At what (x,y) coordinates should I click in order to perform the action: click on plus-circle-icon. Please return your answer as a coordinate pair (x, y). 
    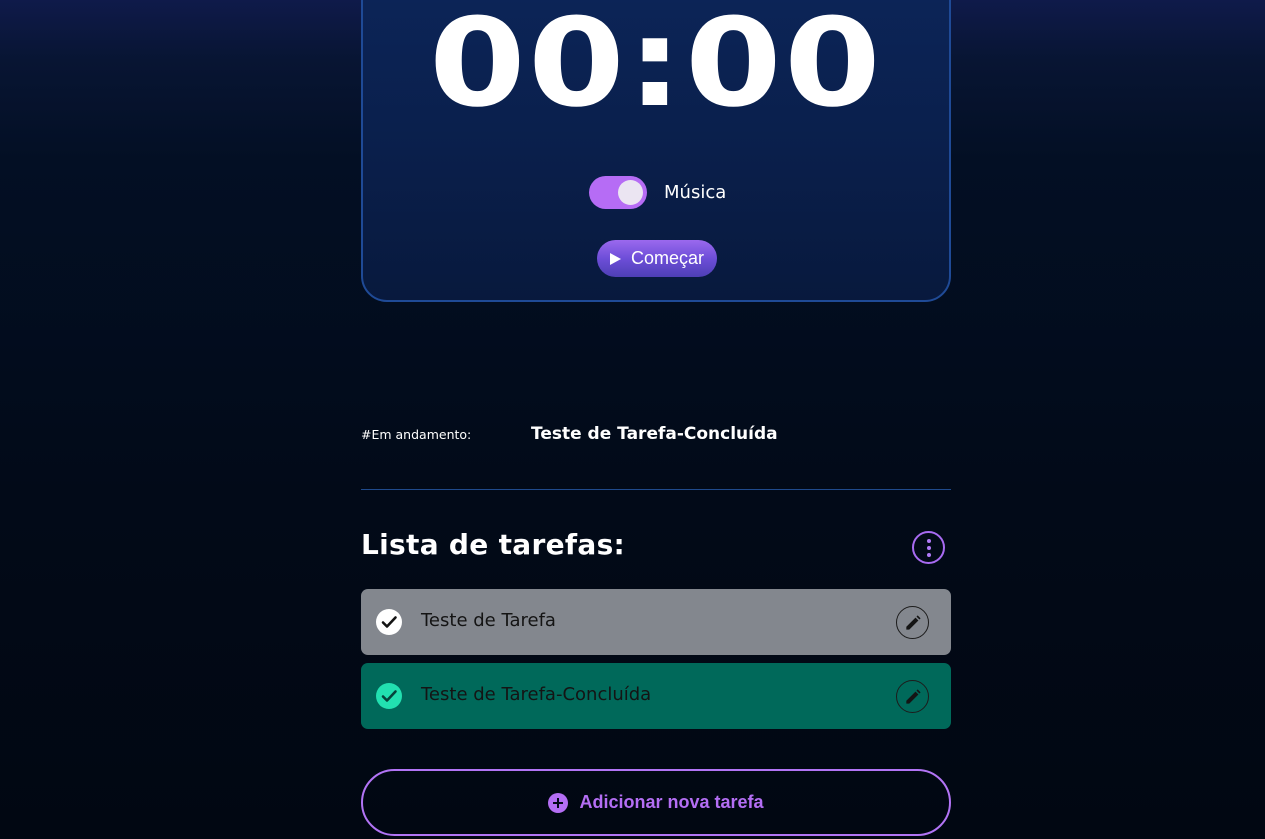
    Looking at the image, I should click on (558, 802).